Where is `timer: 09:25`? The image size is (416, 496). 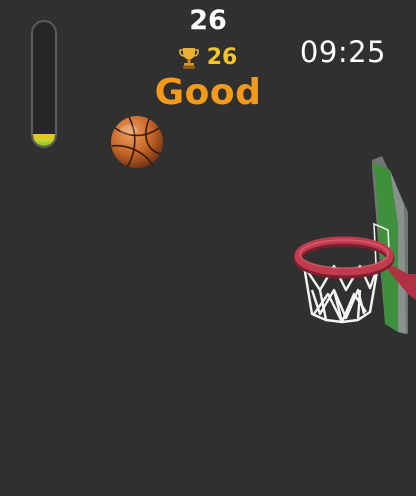 timer: 09:25 is located at coordinates (342, 52).